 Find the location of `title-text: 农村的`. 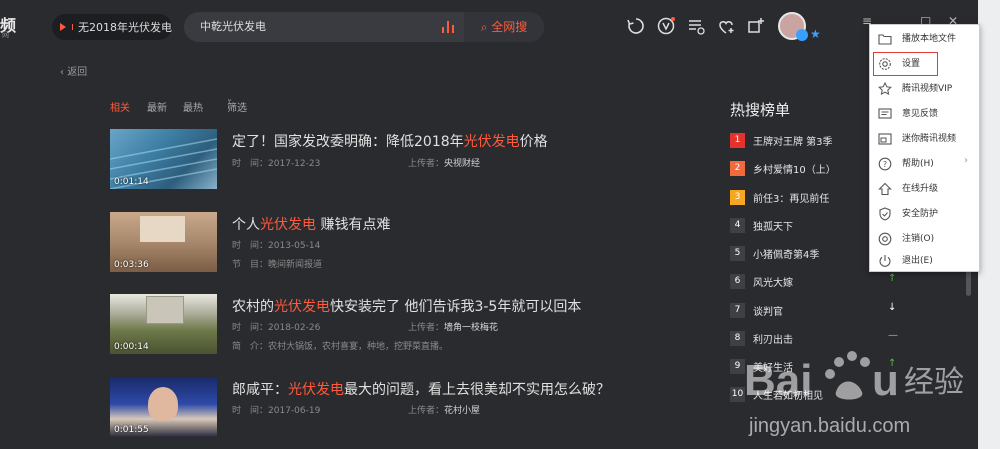

title-text: 农村的 is located at coordinates (253, 307).